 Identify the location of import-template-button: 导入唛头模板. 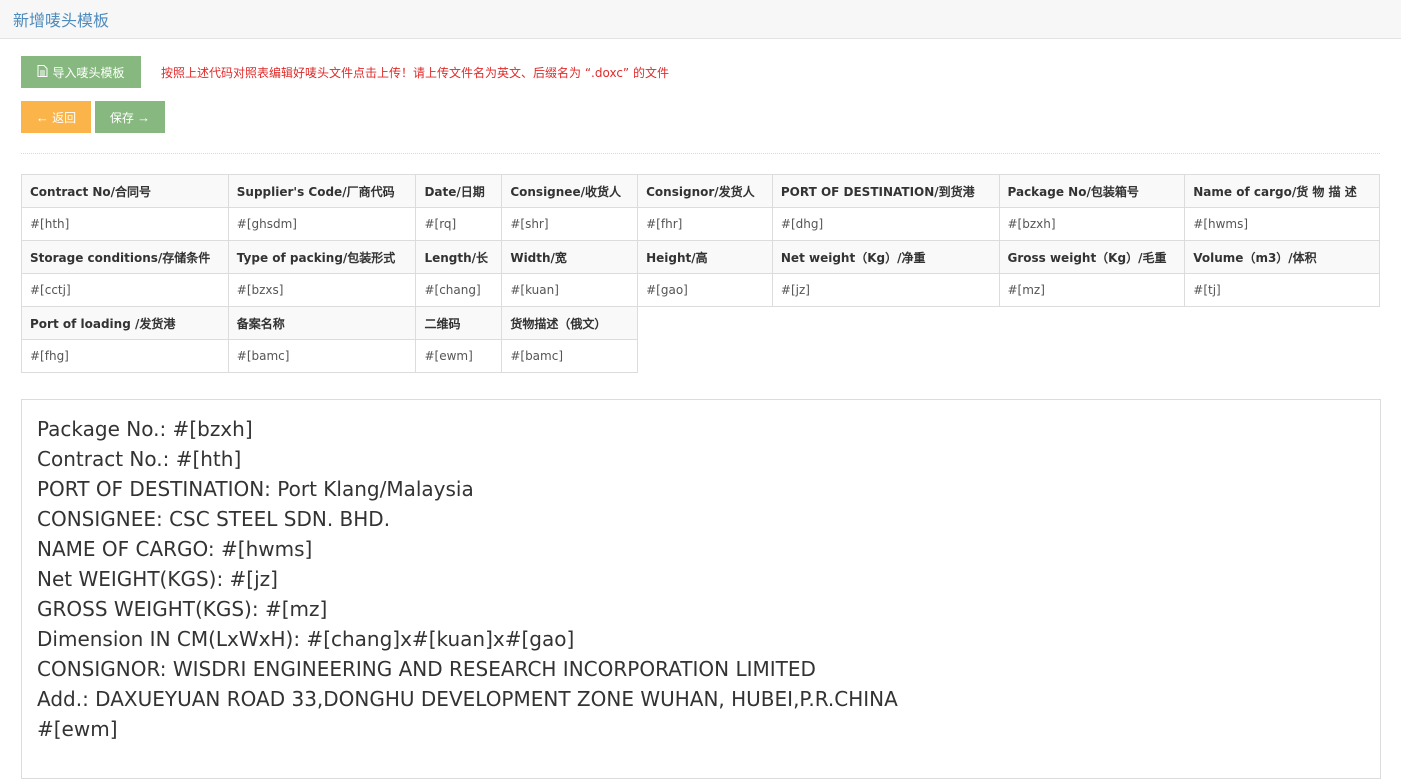
(81, 72).